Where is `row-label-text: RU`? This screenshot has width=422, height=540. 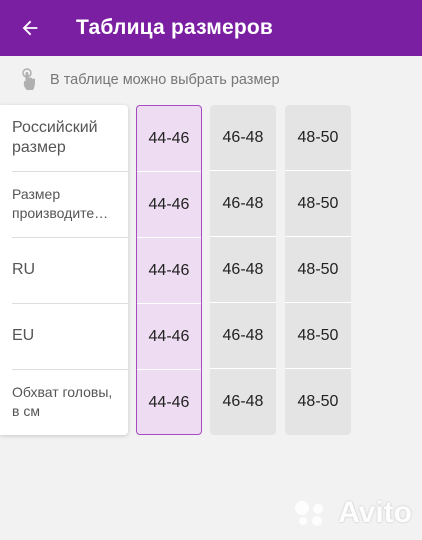
row-label-text: RU is located at coordinates (24, 269).